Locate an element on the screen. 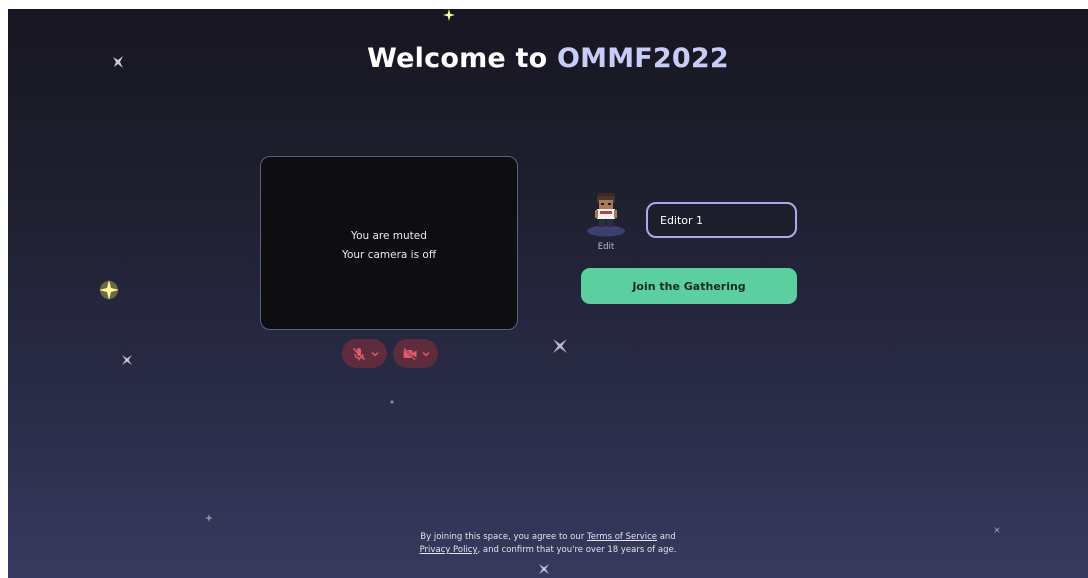  video-preview: You are muted Your camera is off is located at coordinates (389, 243).